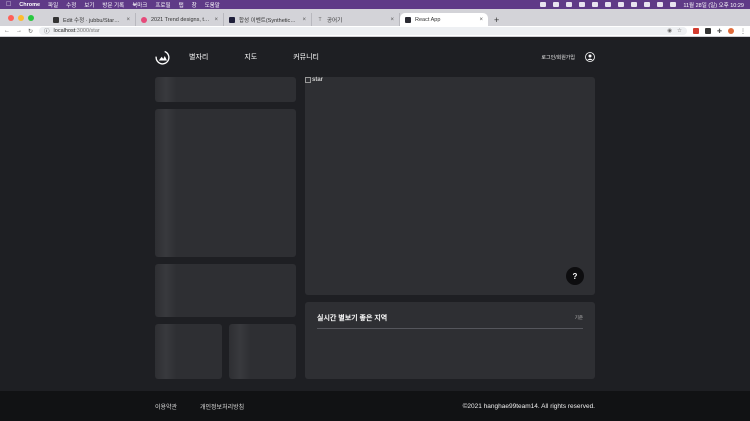  What do you see at coordinates (590, 57) in the screenshot?
I see `user-profile-icon` at bounding box center [590, 57].